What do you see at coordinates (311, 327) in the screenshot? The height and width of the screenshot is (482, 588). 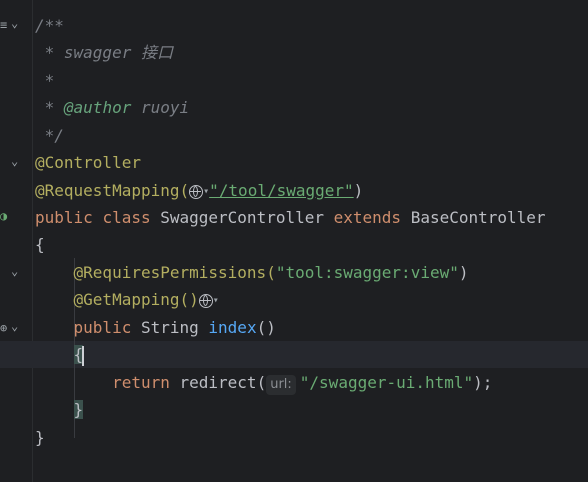 I see `code-line-12: public String index()` at bounding box center [311, 327].